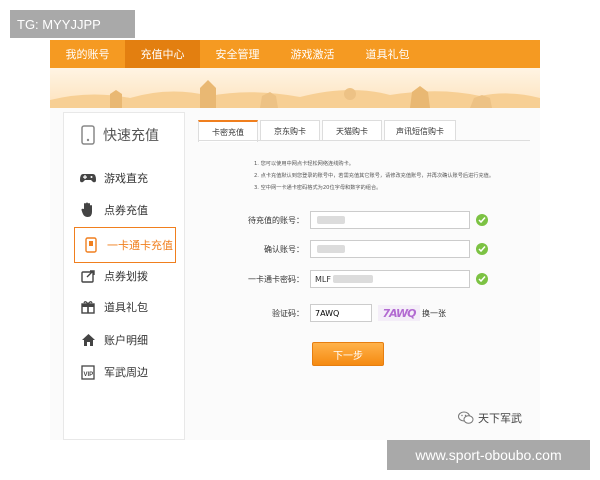 The height and width of the screenshot is (480, 600). I want to click on watermark-bottom: www.sport-oboubo.com, so click(488, 455).